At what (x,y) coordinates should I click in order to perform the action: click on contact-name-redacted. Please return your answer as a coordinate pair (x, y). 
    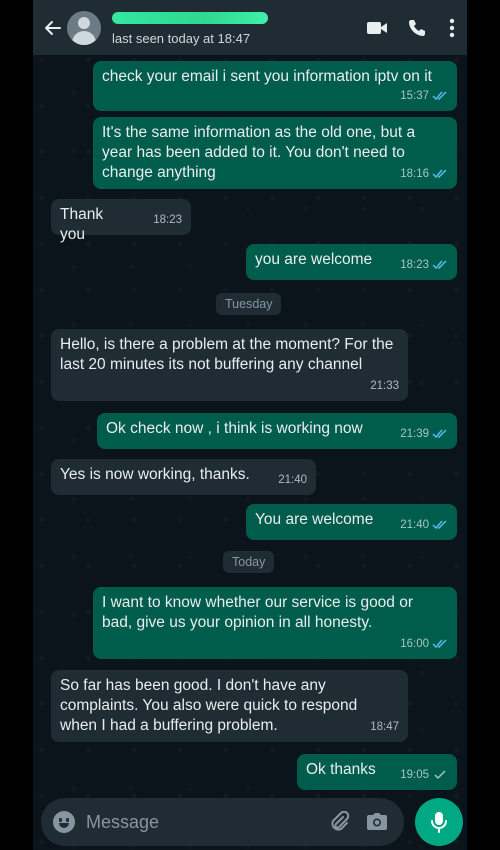
    Looking at the image, I should click on (190, 17).